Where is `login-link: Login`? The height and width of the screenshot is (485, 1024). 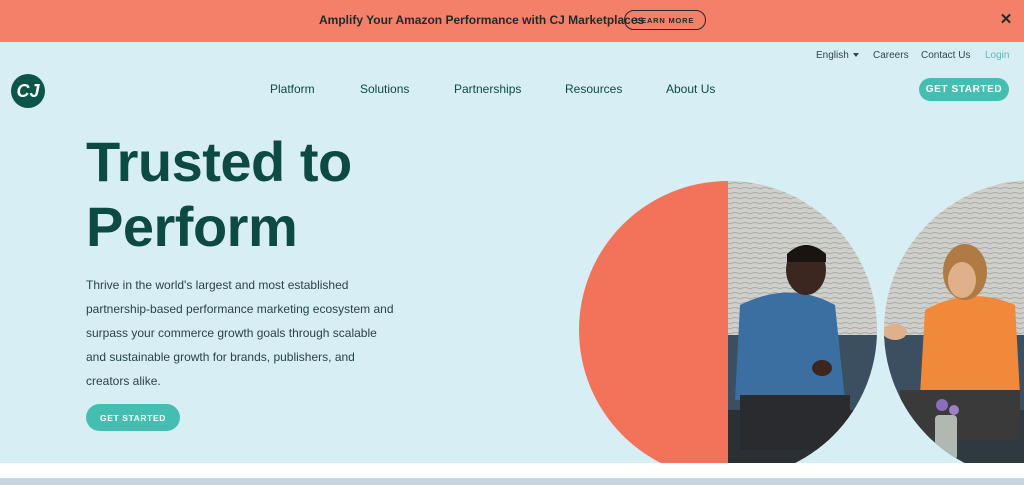 login-link: Login is located at coordinates (997, 55).